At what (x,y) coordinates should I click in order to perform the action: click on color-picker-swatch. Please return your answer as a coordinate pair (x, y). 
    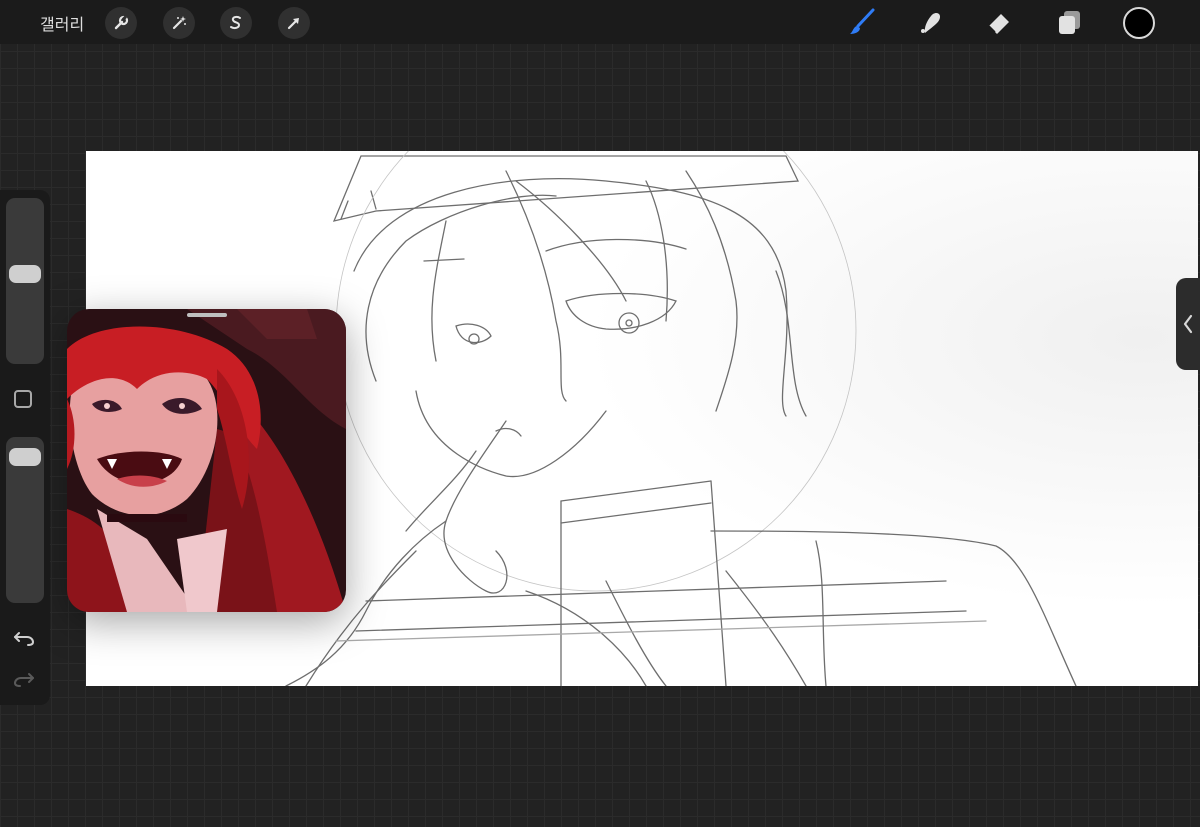
    Looking at the image, I should click on (1139, 23).